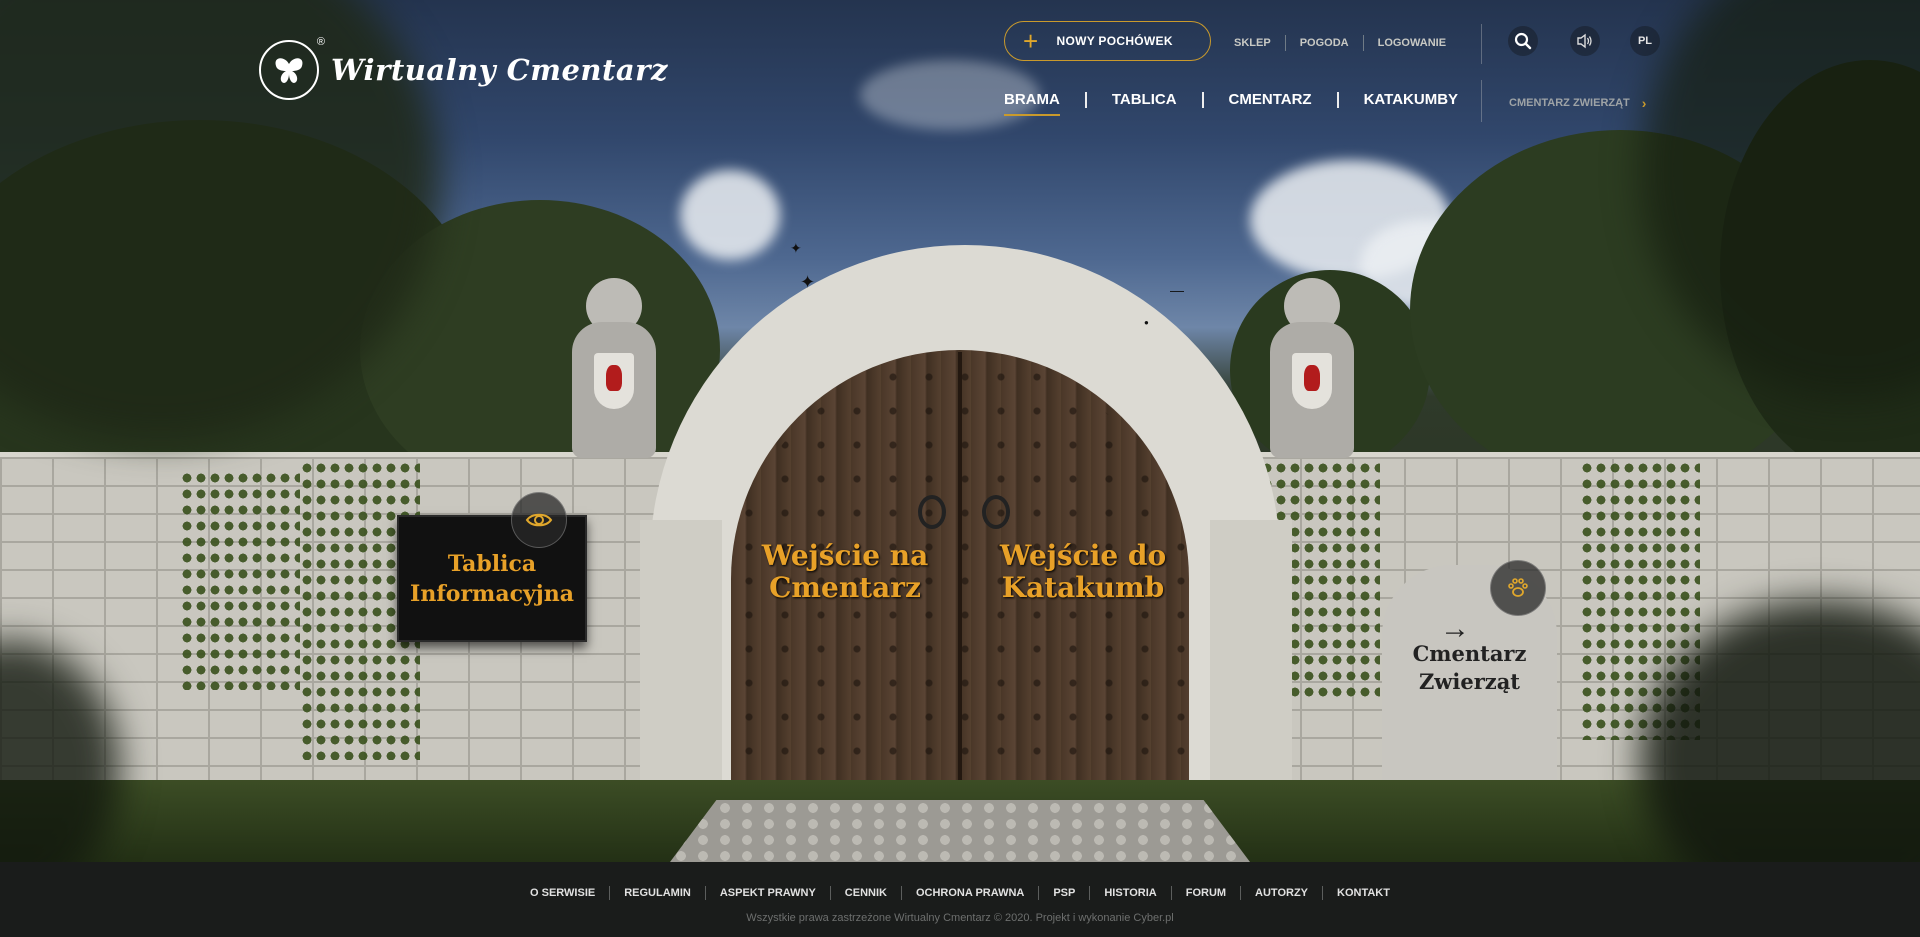  I want to click on footer-link-protection: OCHRONA PRAWNA, so click(970, 893).